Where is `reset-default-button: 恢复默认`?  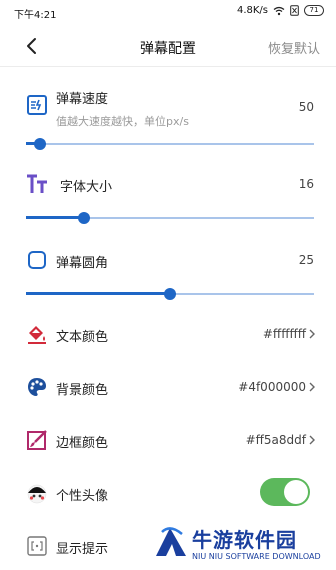 reset-default-button: 恢复默认 is located at coordinates (294, 47).